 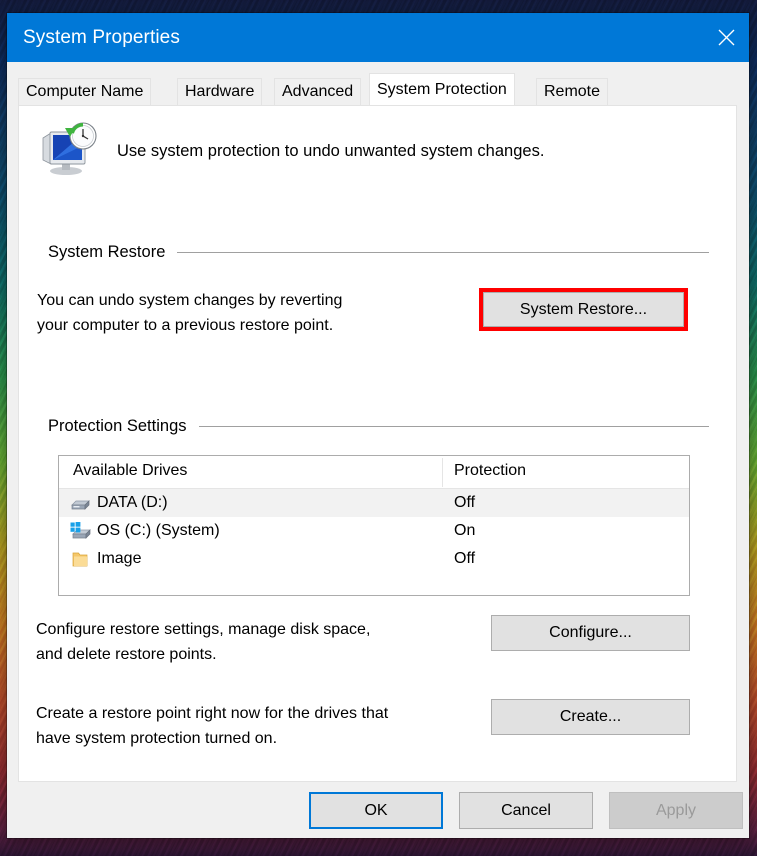 I want to click on drive-name: Image, so click(x=119, y=558).